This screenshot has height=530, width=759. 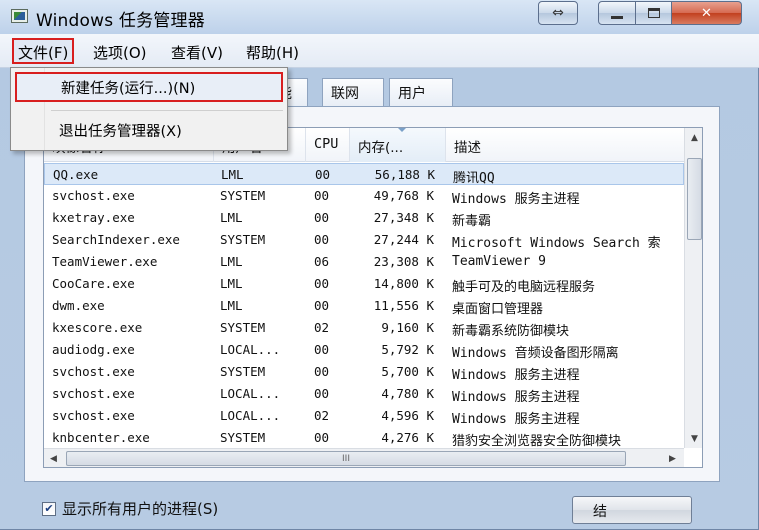 I want to click on scroll-up-icon: ▲, so click(x=694, y=137).